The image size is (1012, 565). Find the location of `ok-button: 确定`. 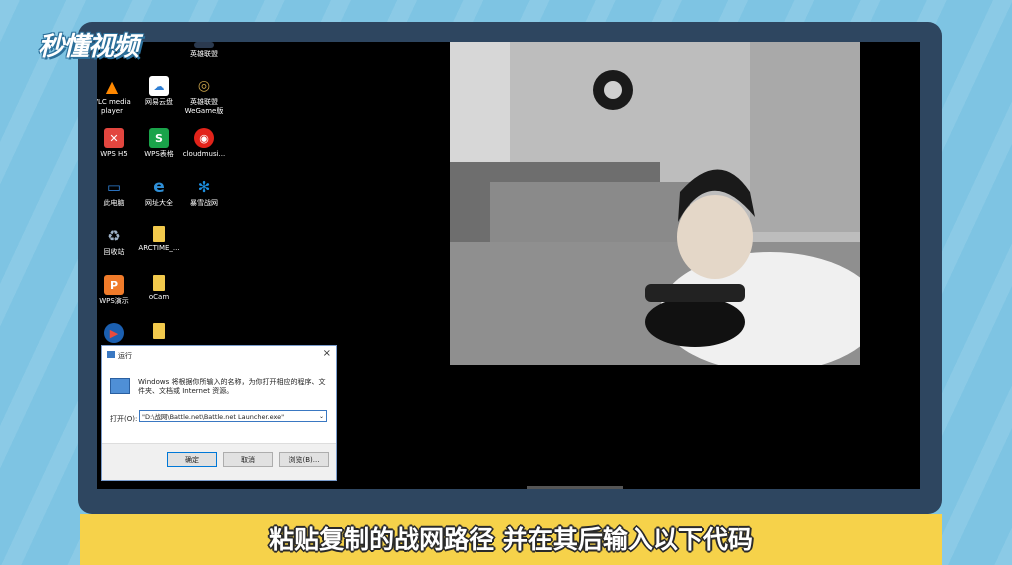

ok-button: 确定 is located at coordinates (192, 459).